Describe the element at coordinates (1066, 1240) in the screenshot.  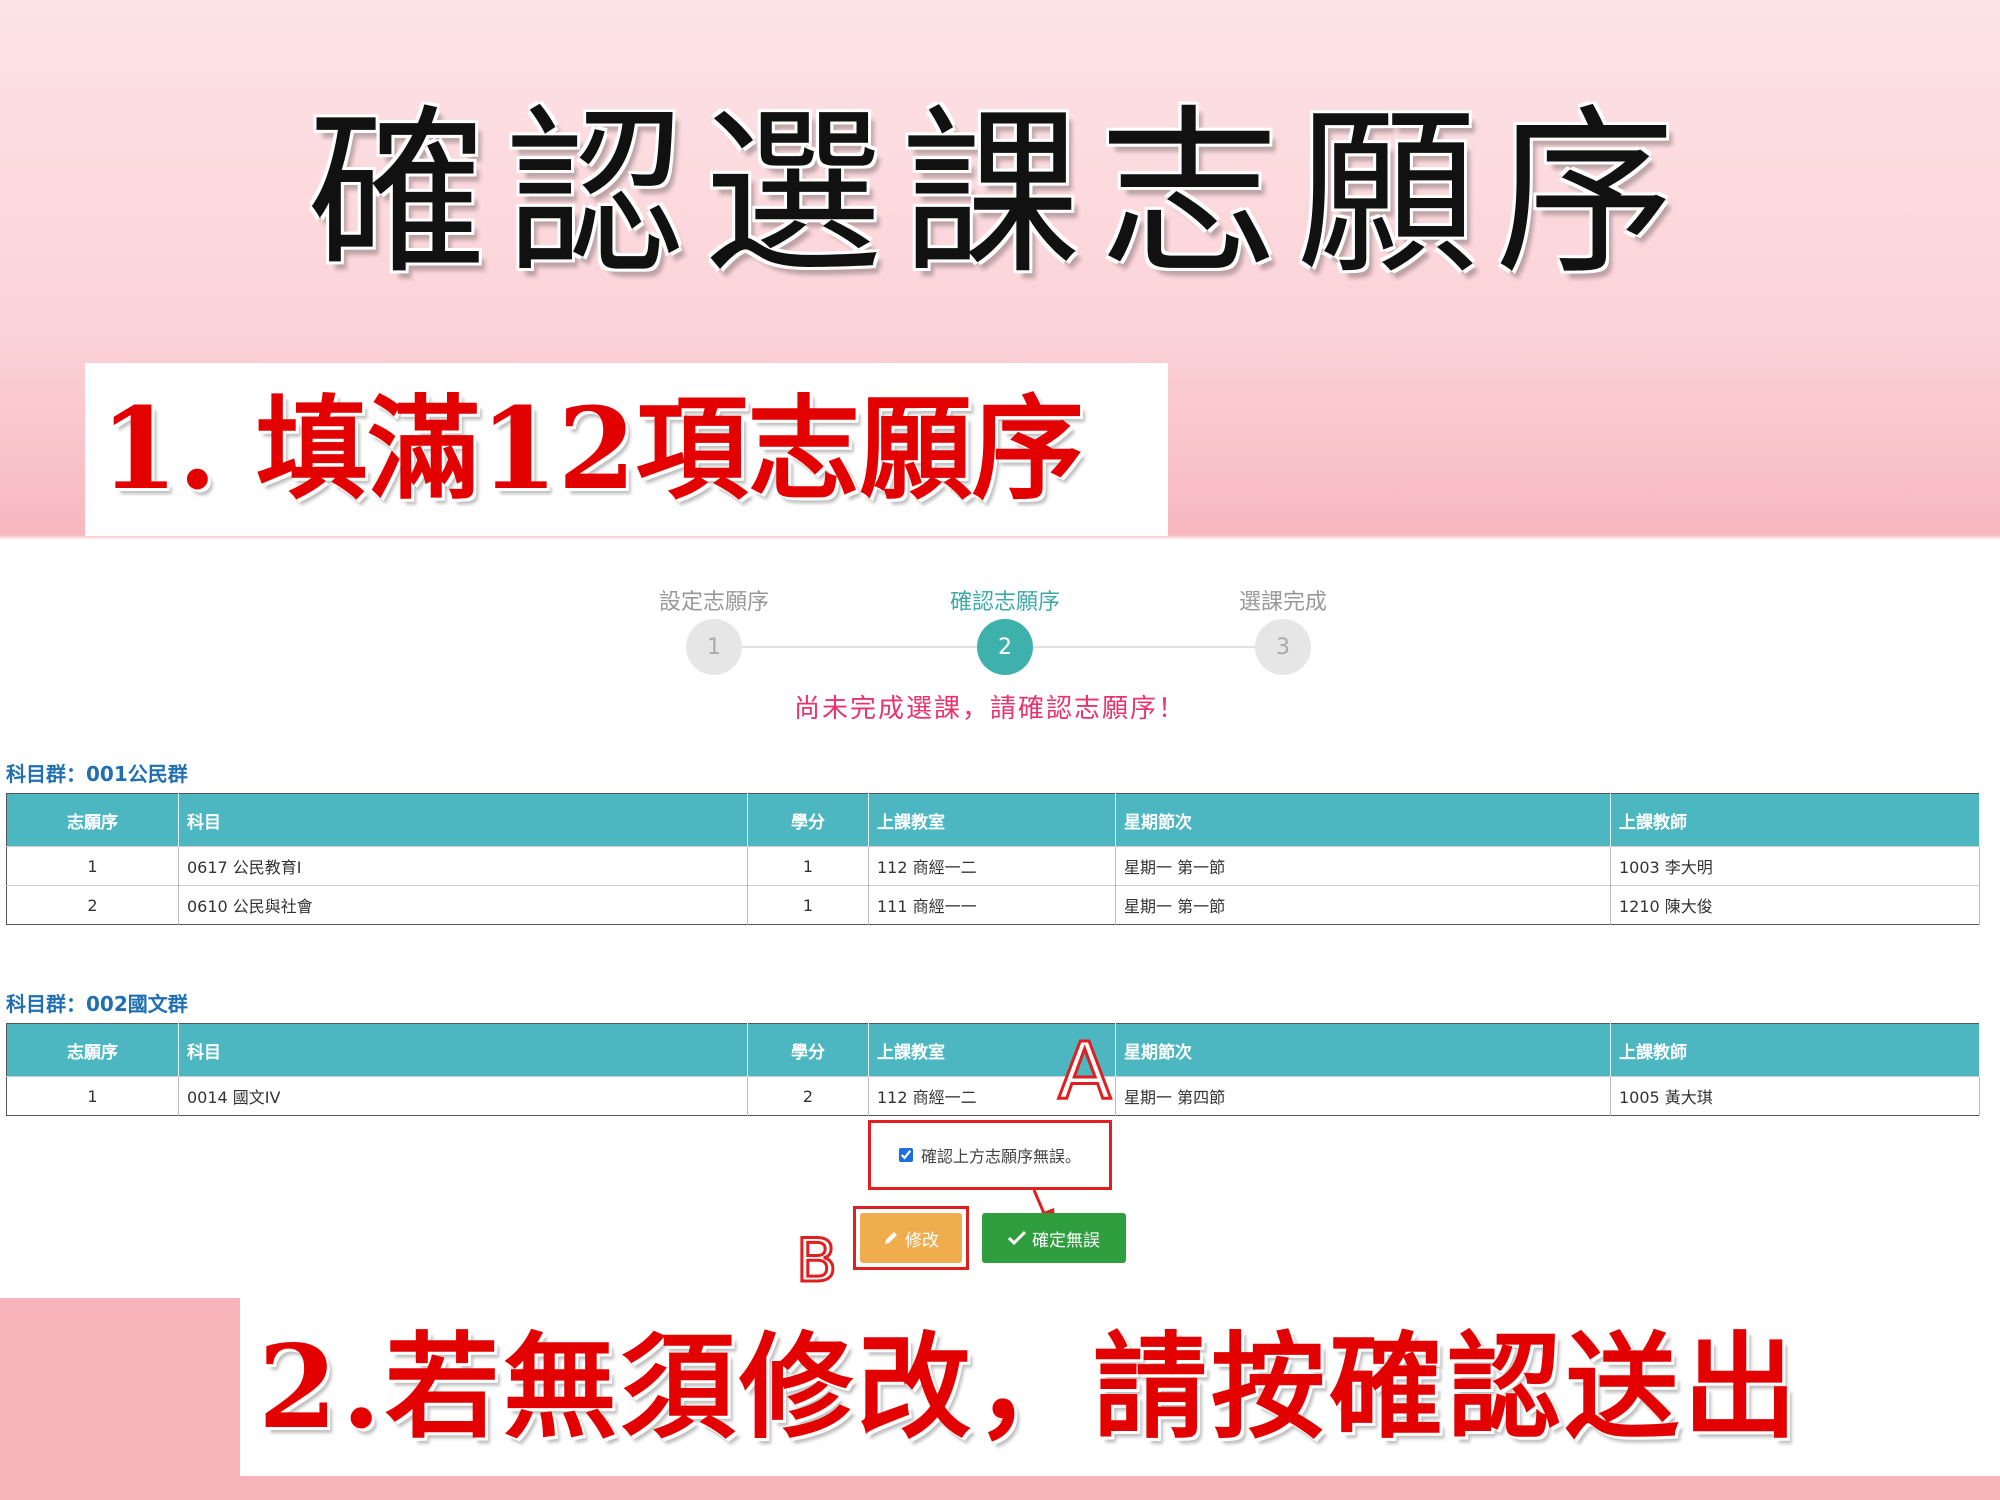
I see `confirm-button-label: 確定無誤` at that location.